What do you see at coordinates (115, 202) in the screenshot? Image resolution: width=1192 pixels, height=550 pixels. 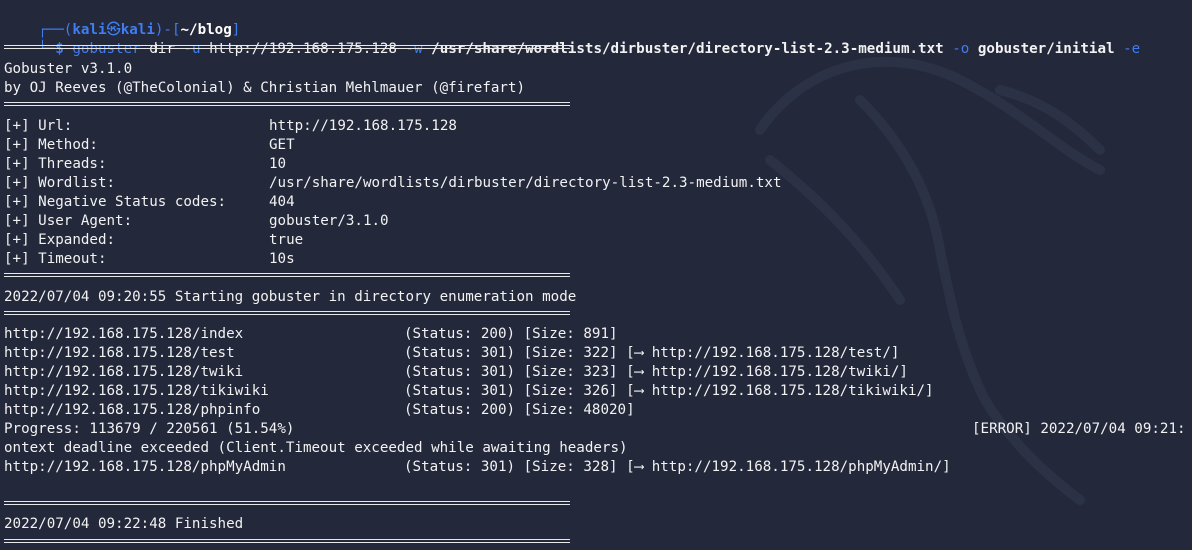 I see `config-key: [+] Negative Status codes:` at bounding box center [115, 202].